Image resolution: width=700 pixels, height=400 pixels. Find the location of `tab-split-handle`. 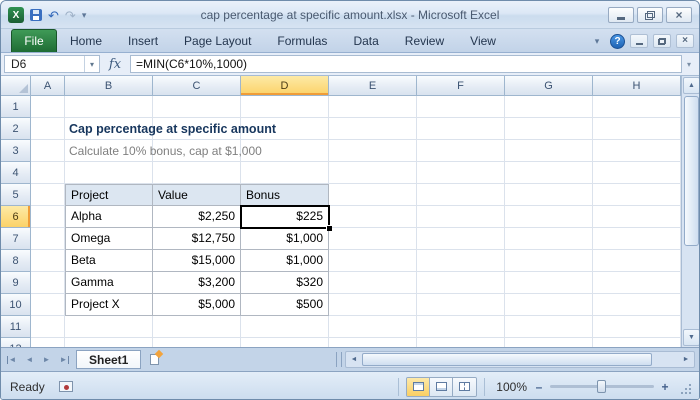

tab-split-handle is located at coordinates (339, 359).